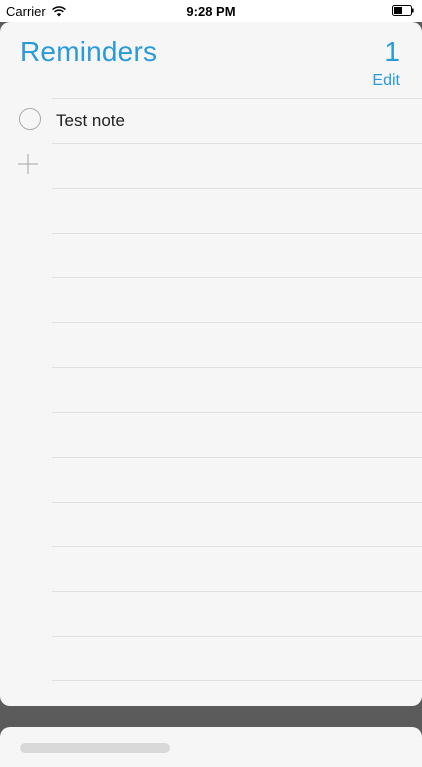 The image size is (422, 767). What do you see at coordinates (28, 164) in the screenshot?
I see `plus-icon` at bounding box center [28, 164].